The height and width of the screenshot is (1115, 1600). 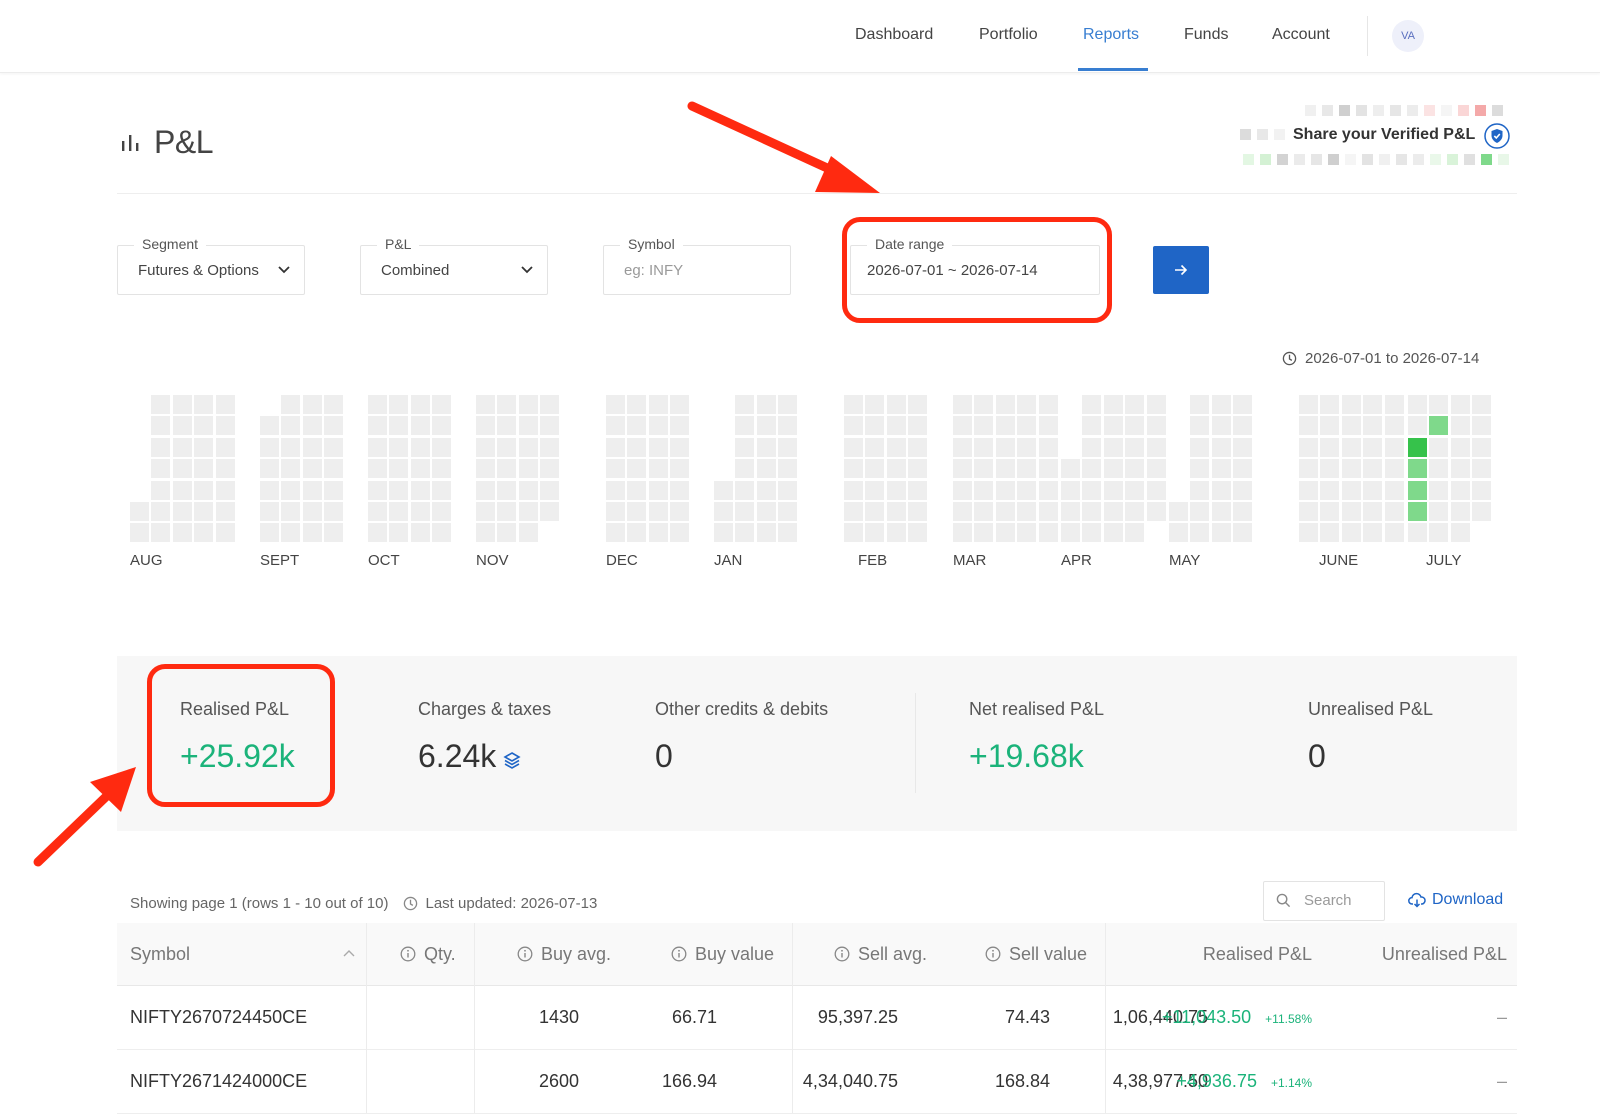 I want to click on nav-dashboard: Dashboard, so click(x=894, y=36).